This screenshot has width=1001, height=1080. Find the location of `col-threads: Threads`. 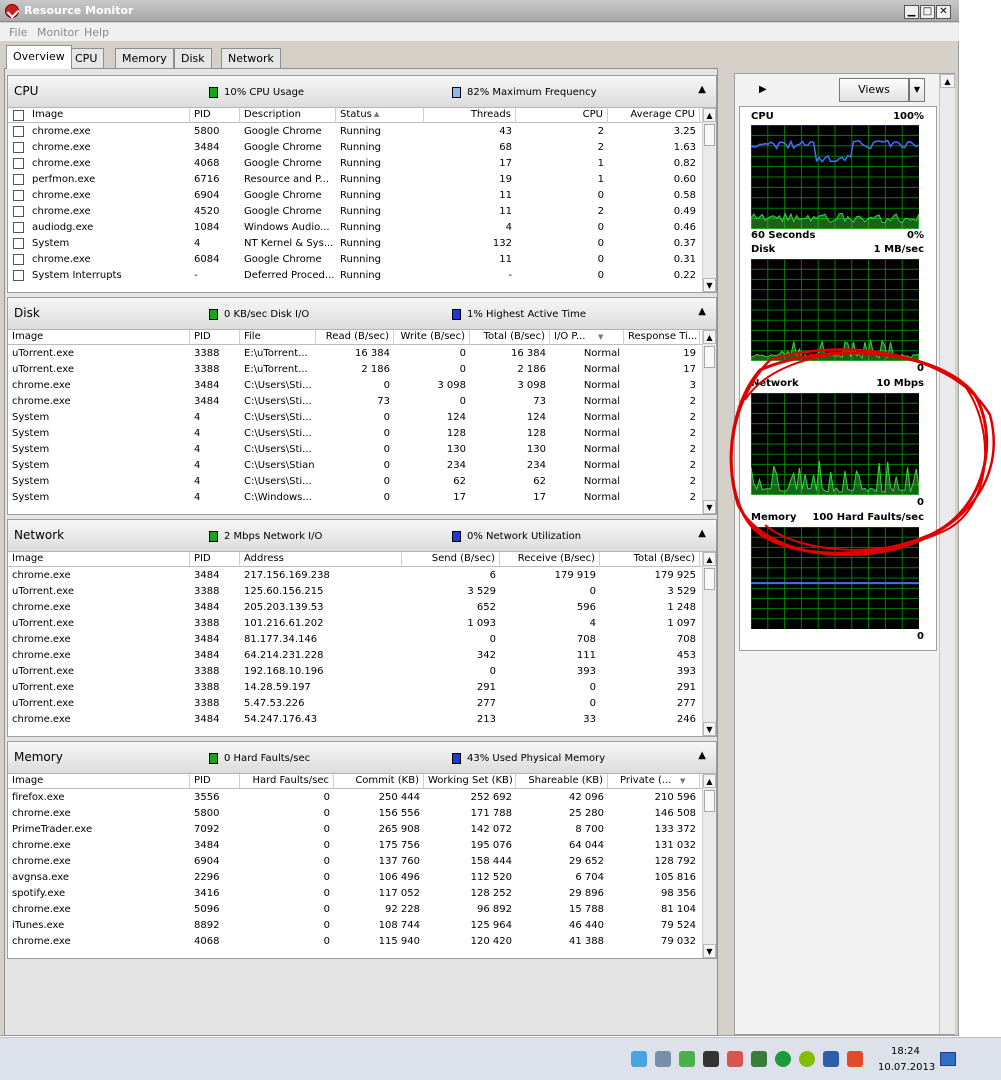

col-threads: Threads is located at coordinates (470, 115).